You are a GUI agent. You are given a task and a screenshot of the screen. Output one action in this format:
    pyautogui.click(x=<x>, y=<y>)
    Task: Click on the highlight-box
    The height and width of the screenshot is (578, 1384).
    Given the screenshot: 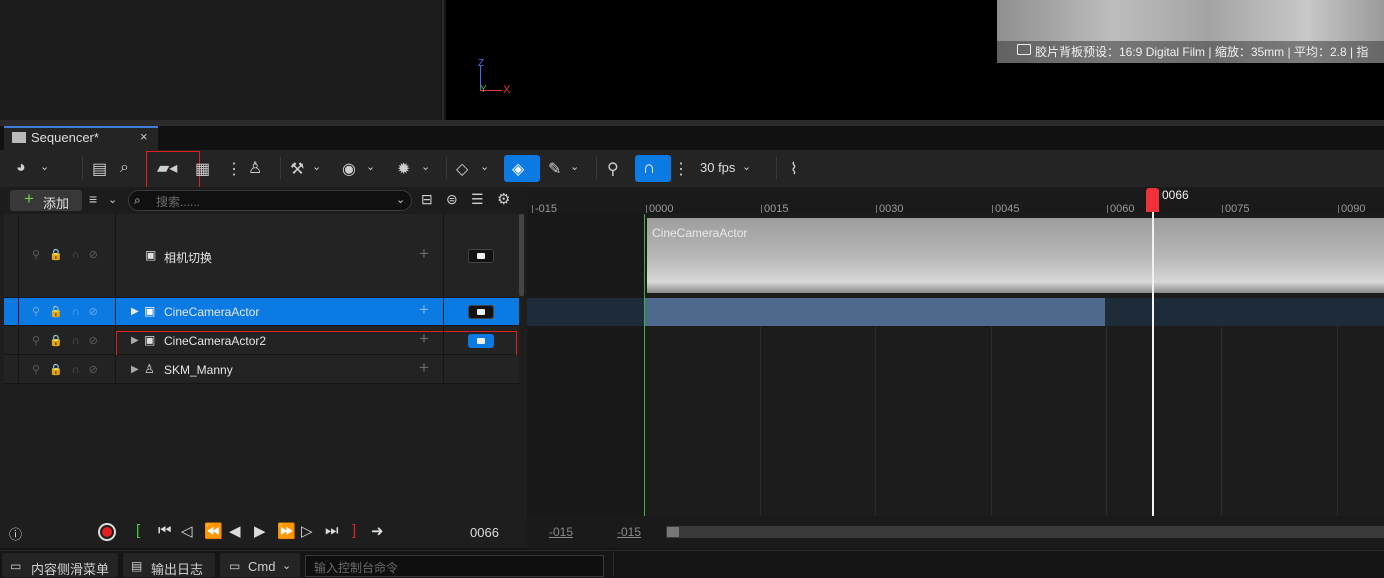 What is the action you would take?
    pyautogui.click(x=316, y=344)
    